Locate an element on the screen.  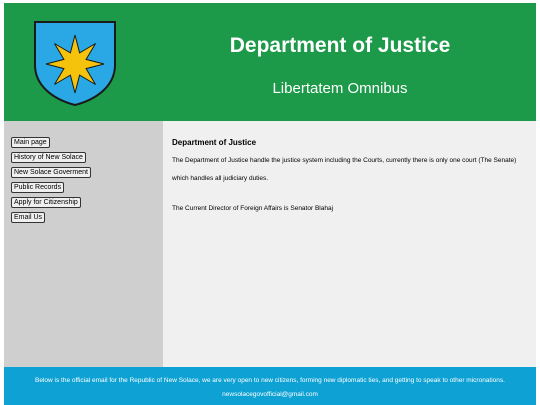
sidebar-item-email-us: Email Us is located at coordinates (28, 217).